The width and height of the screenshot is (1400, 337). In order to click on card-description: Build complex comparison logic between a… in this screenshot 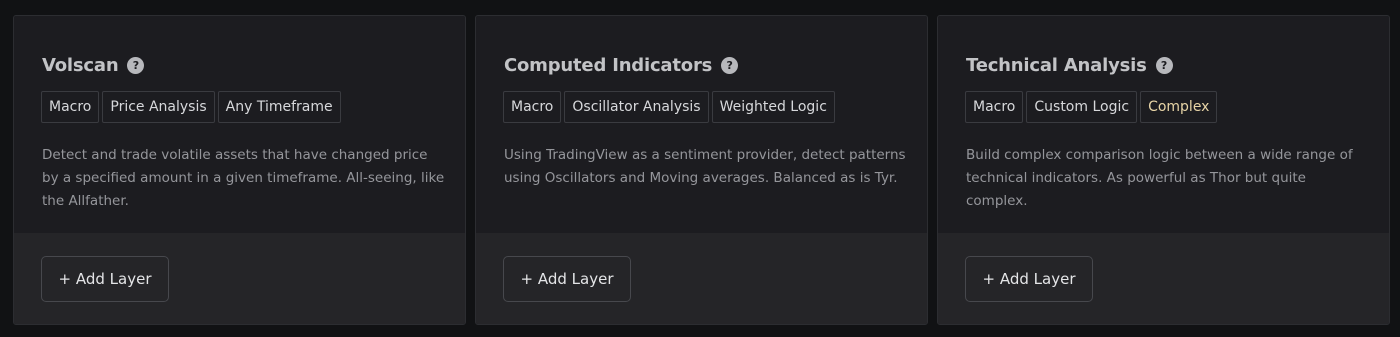, I will do `click(1159, 178)`.